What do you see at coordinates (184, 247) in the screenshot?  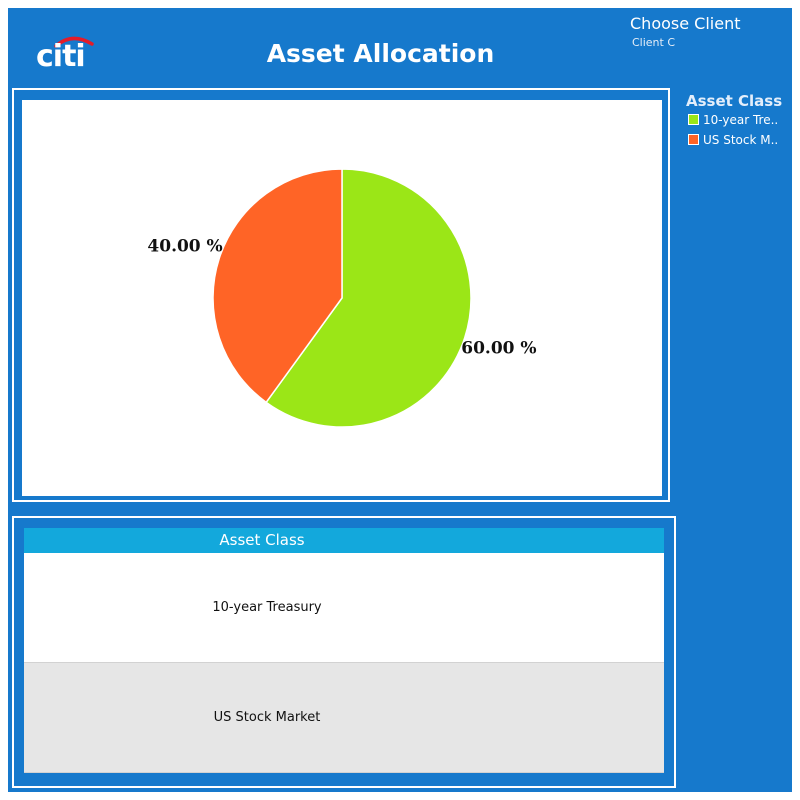 I see `pie-data-label: 40.00 %` at bounding box center [184, 247].